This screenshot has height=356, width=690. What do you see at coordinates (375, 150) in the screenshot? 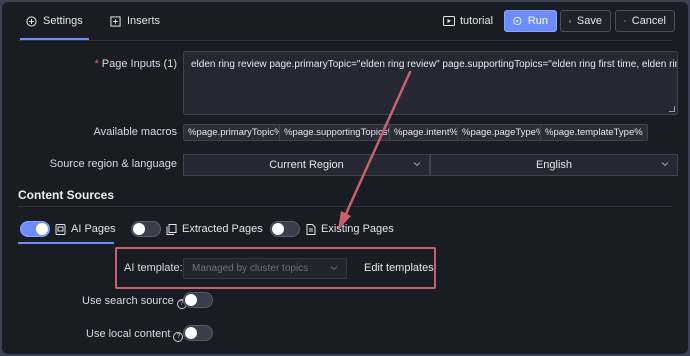
I see `annotation-arrow` at bounding box center [375, 150].